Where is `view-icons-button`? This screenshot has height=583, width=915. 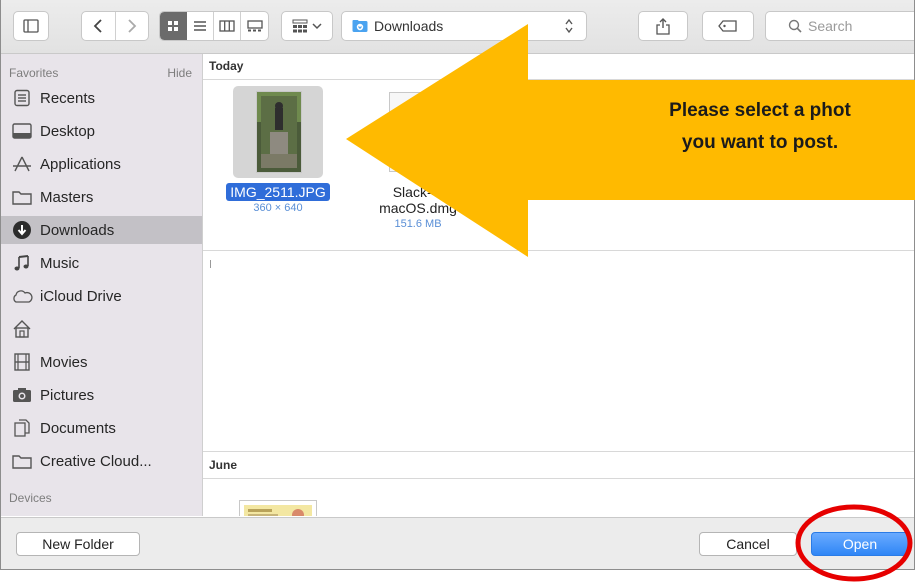
view-icons-button is located at coordinates (173, 26).